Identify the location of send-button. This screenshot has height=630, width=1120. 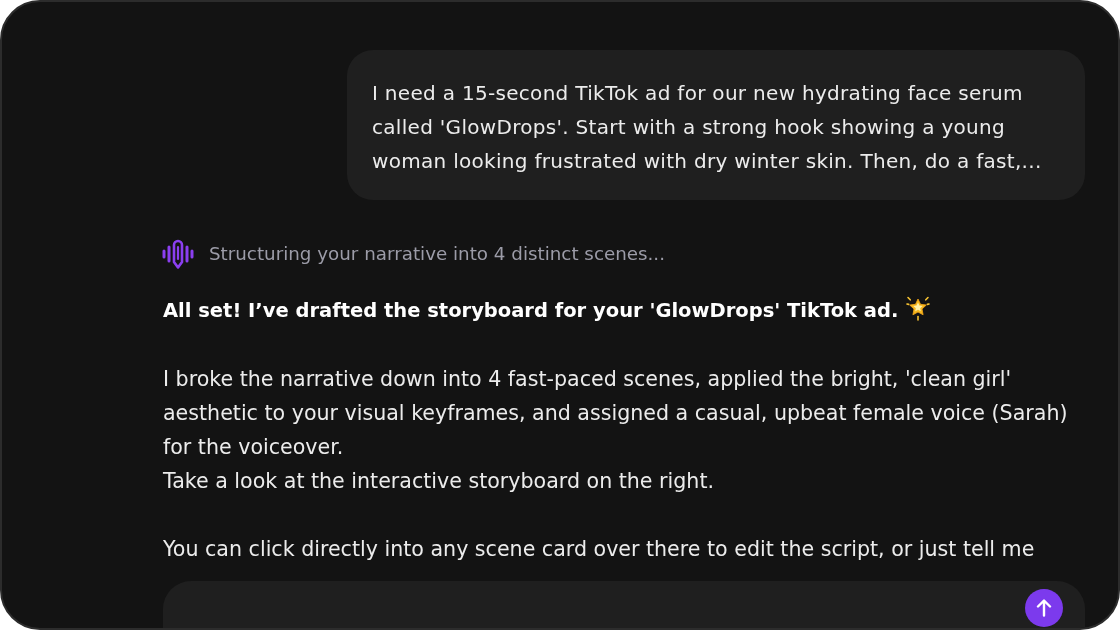
(1044, 608).